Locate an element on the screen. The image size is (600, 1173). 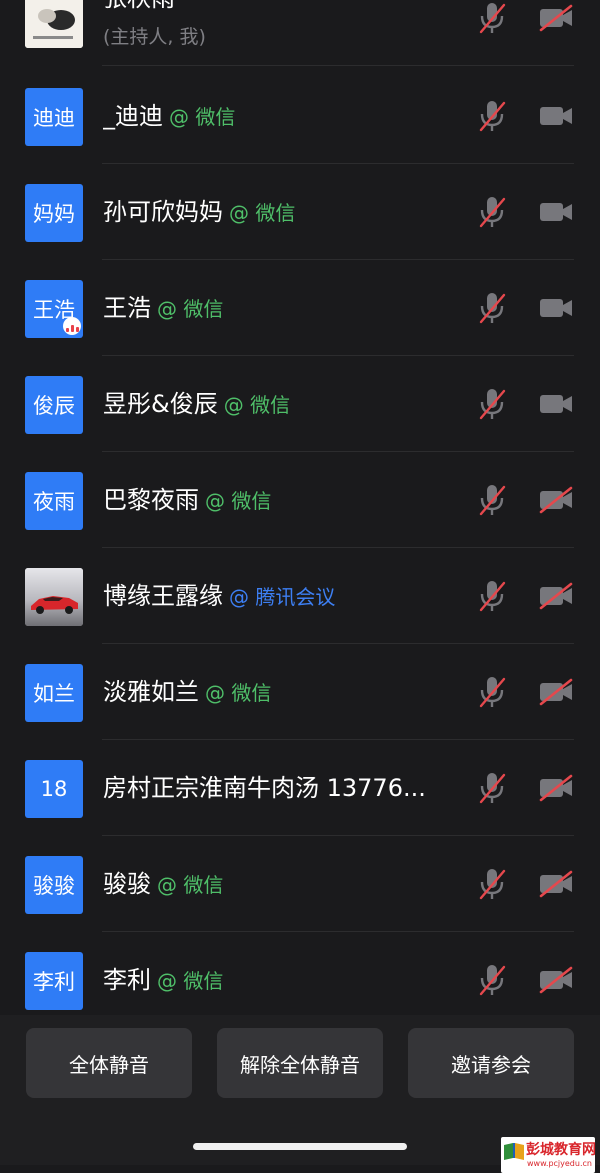
participant-name: 昱彤&俊辰 @ 微信 is located at coordinates (197, 404).